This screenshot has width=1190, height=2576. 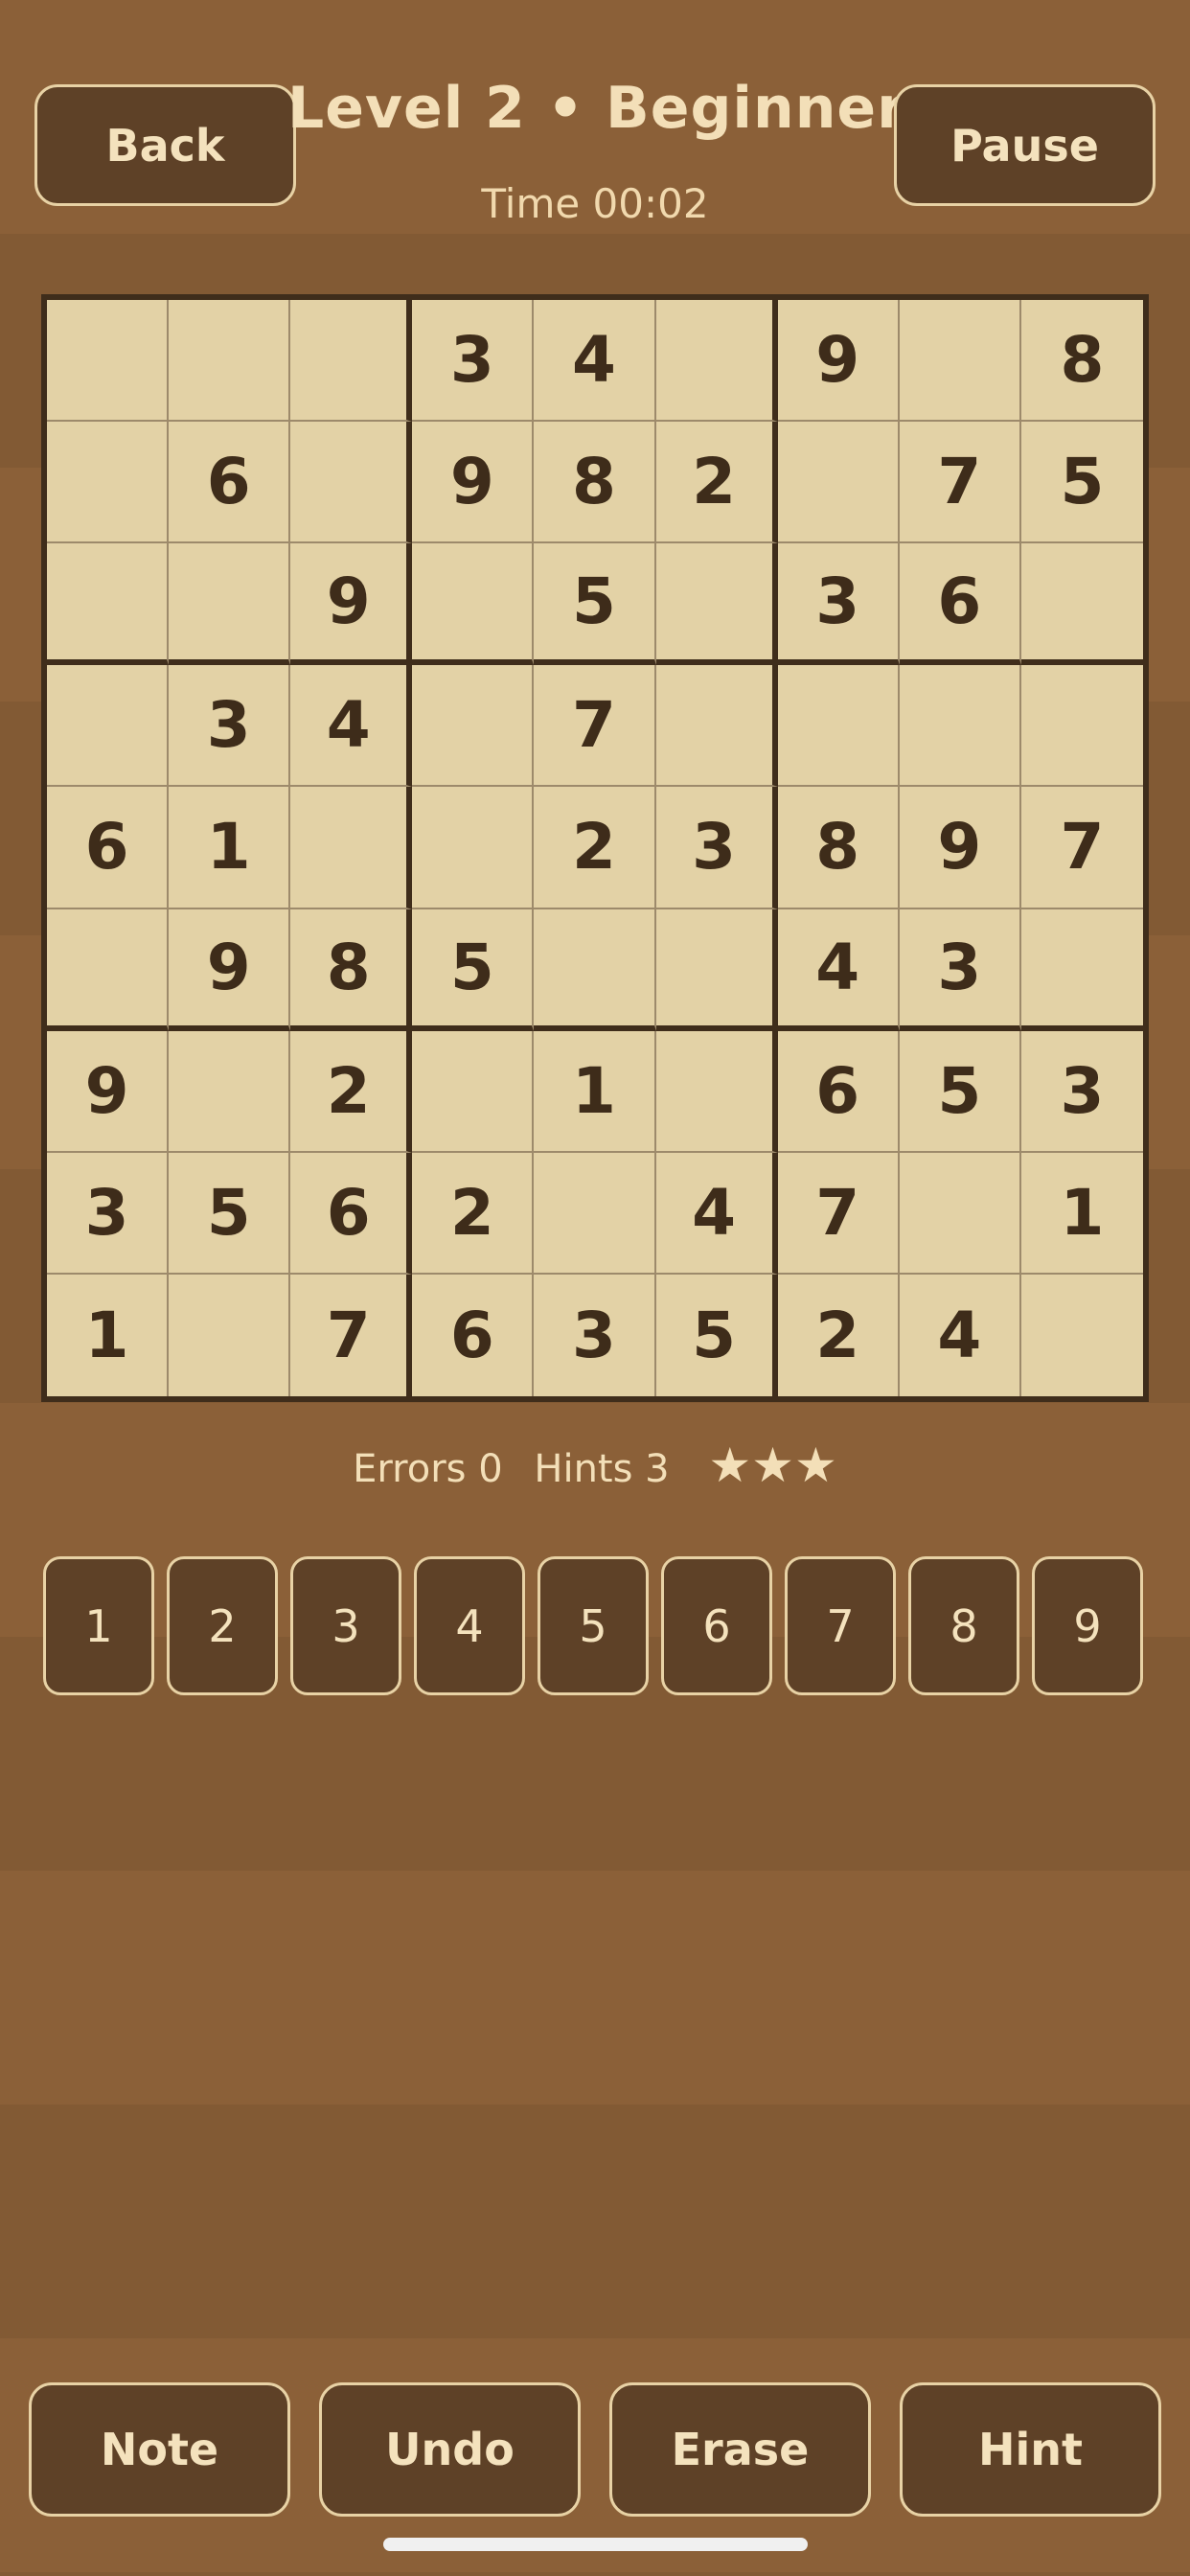 I want to click on back-button: Back, so click(x=165, y=145).